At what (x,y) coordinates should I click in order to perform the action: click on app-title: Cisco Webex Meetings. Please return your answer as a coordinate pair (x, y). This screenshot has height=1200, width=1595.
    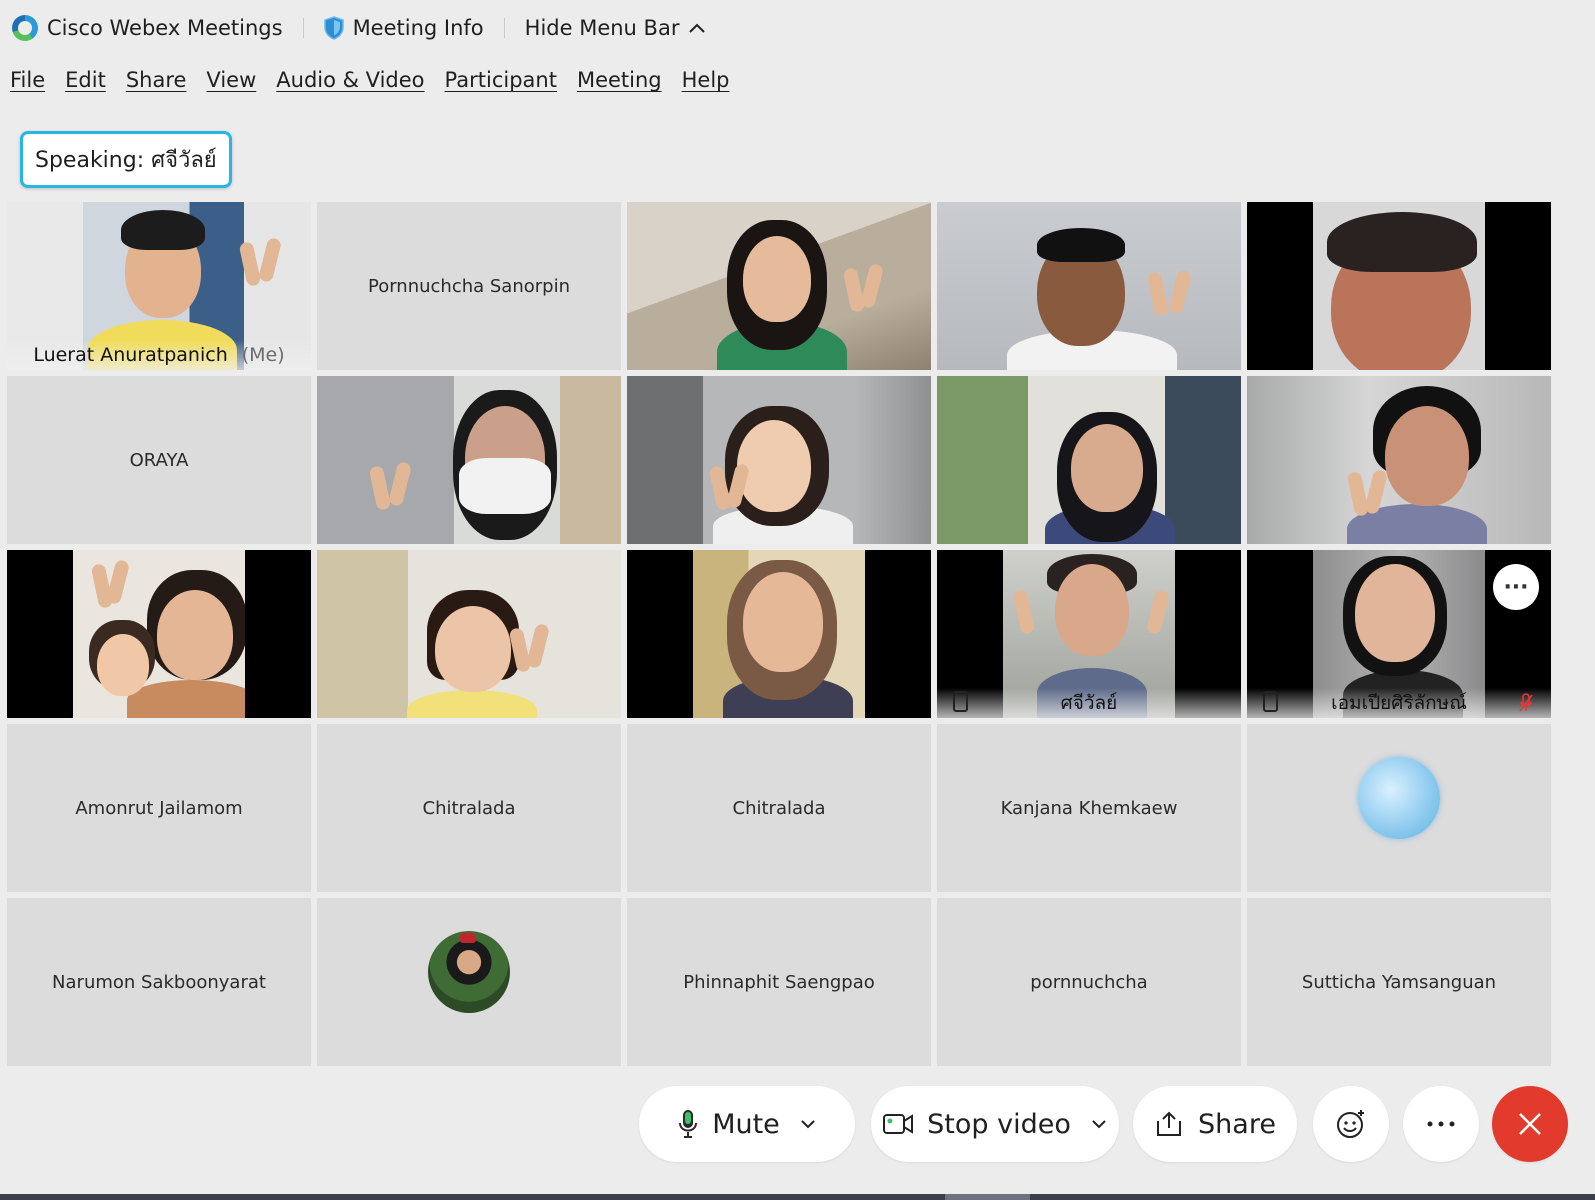
    Looking at the image, I should click on (147, 28).